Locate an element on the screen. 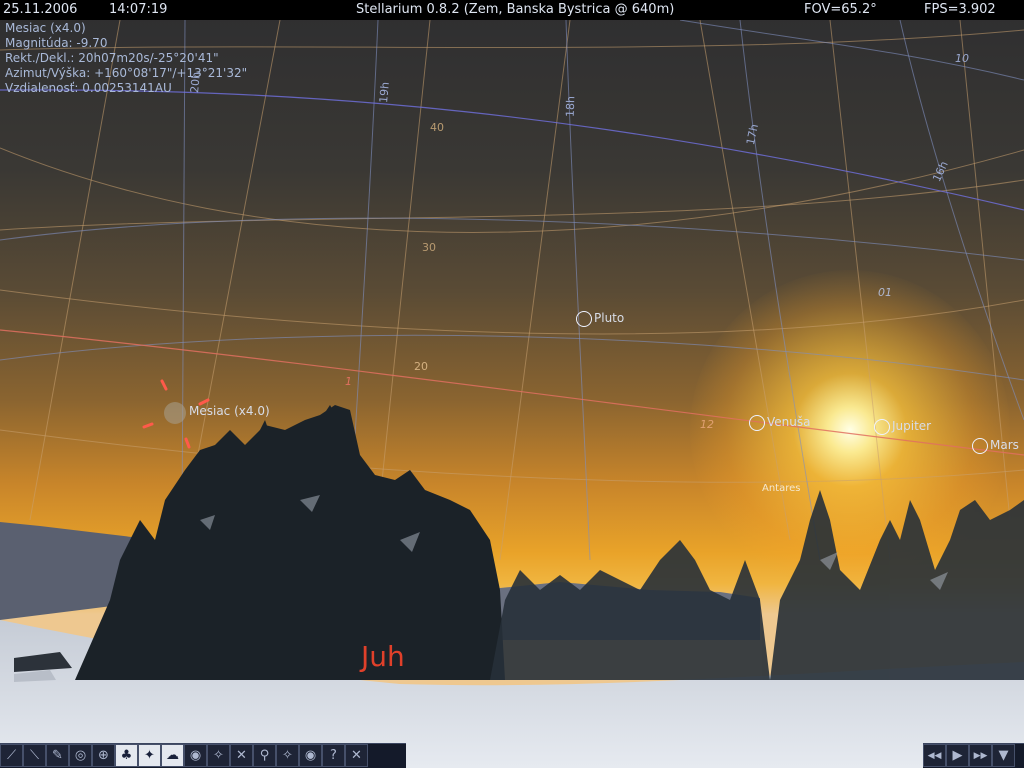  help-icon: ? is located at coordinates (333, 755).